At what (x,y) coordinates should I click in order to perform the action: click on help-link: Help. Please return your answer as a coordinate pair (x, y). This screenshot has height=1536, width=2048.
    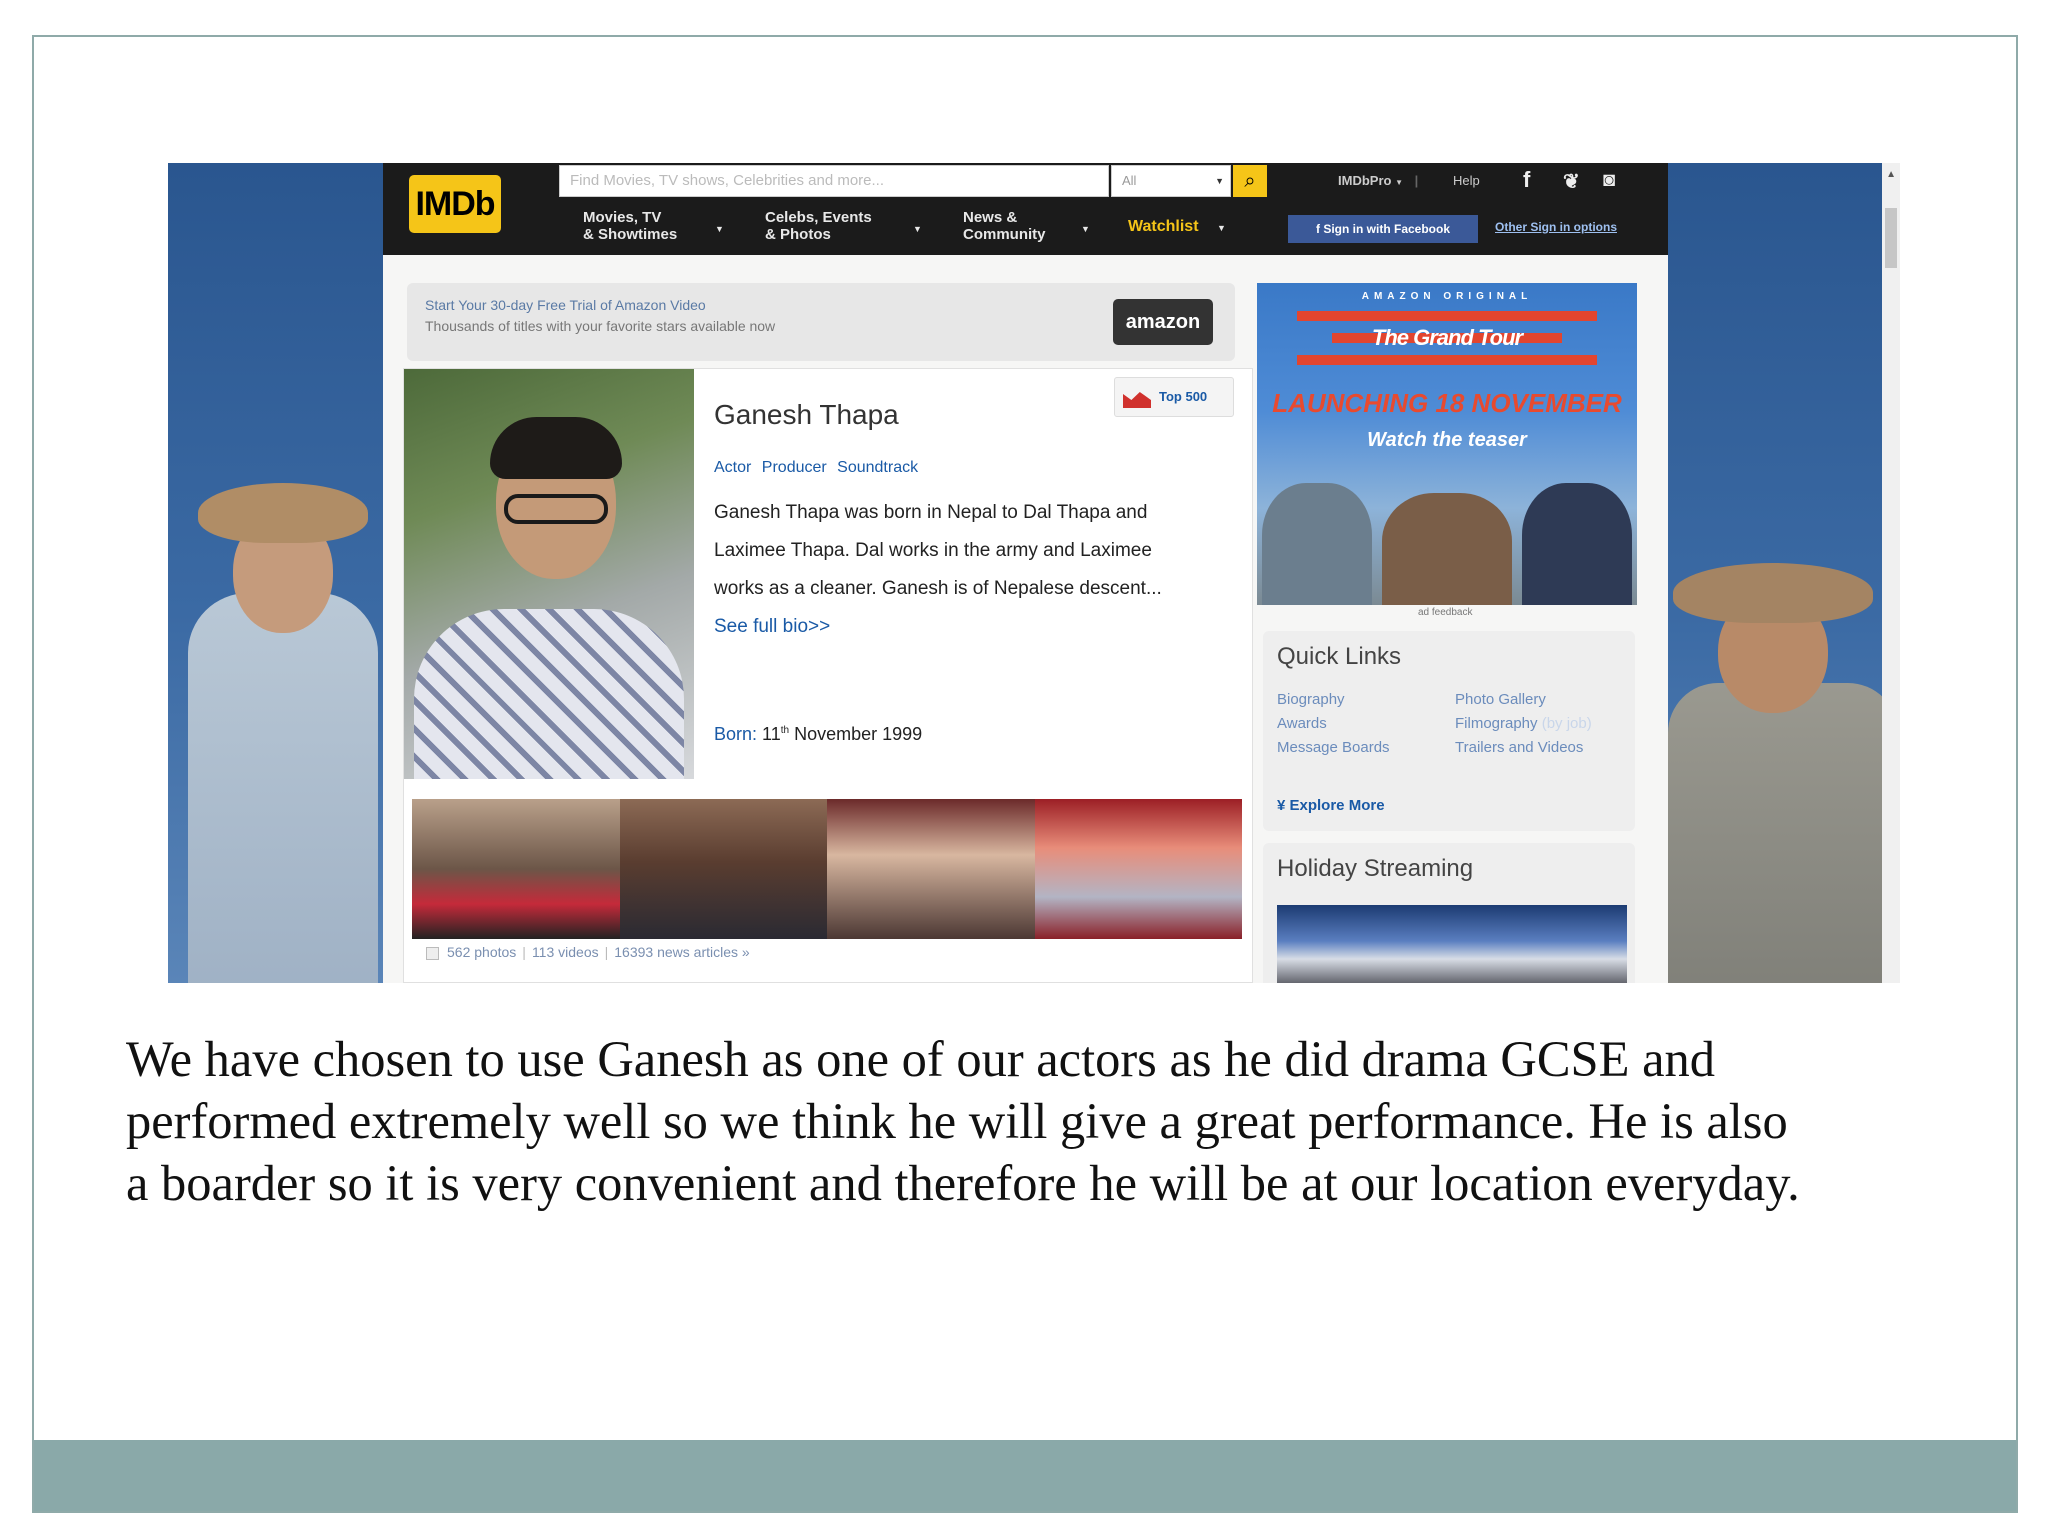
    Looking at the image, I should click on (1466, 180).